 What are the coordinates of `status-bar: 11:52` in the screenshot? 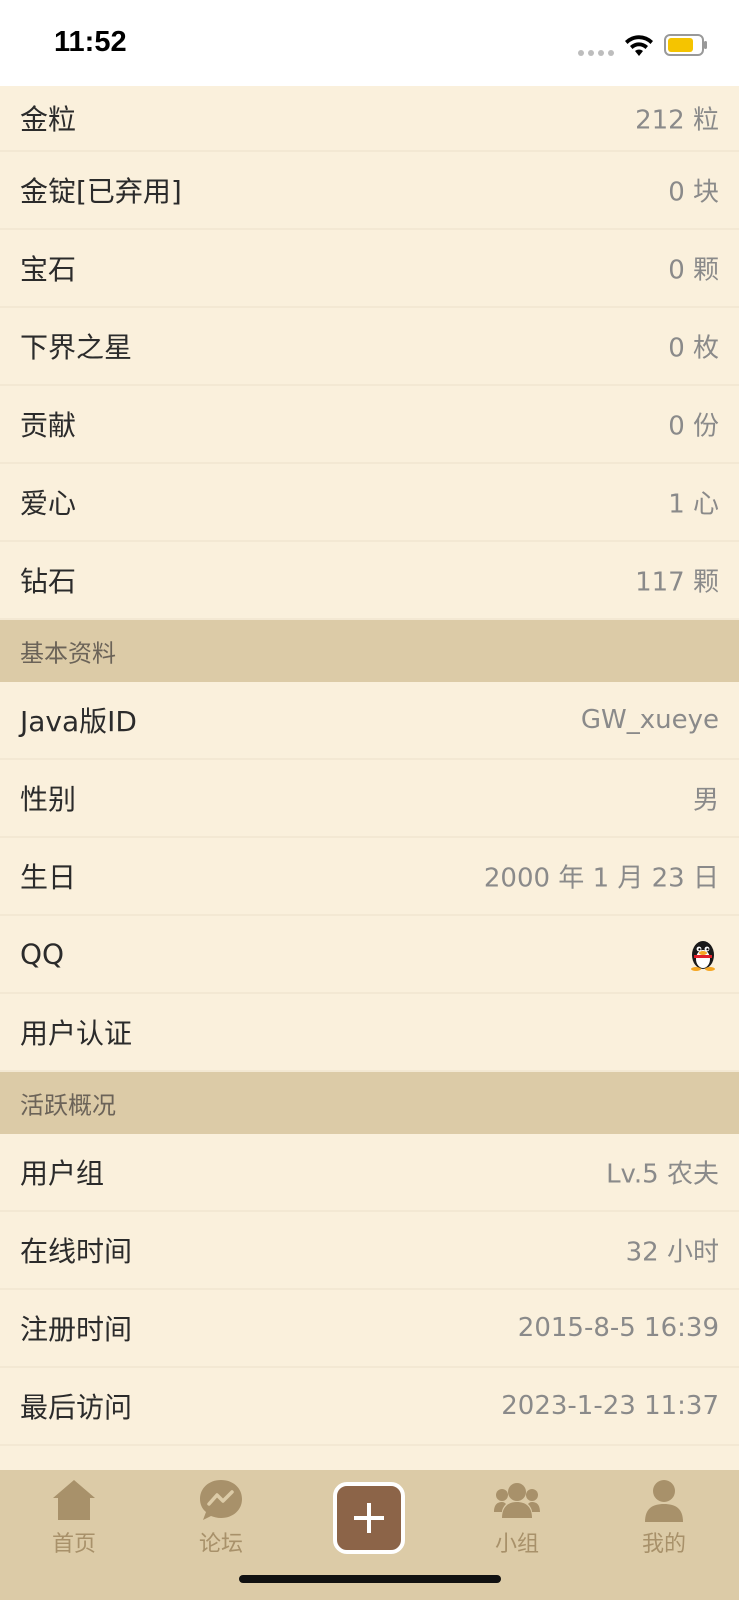 It's located at (369, 43).